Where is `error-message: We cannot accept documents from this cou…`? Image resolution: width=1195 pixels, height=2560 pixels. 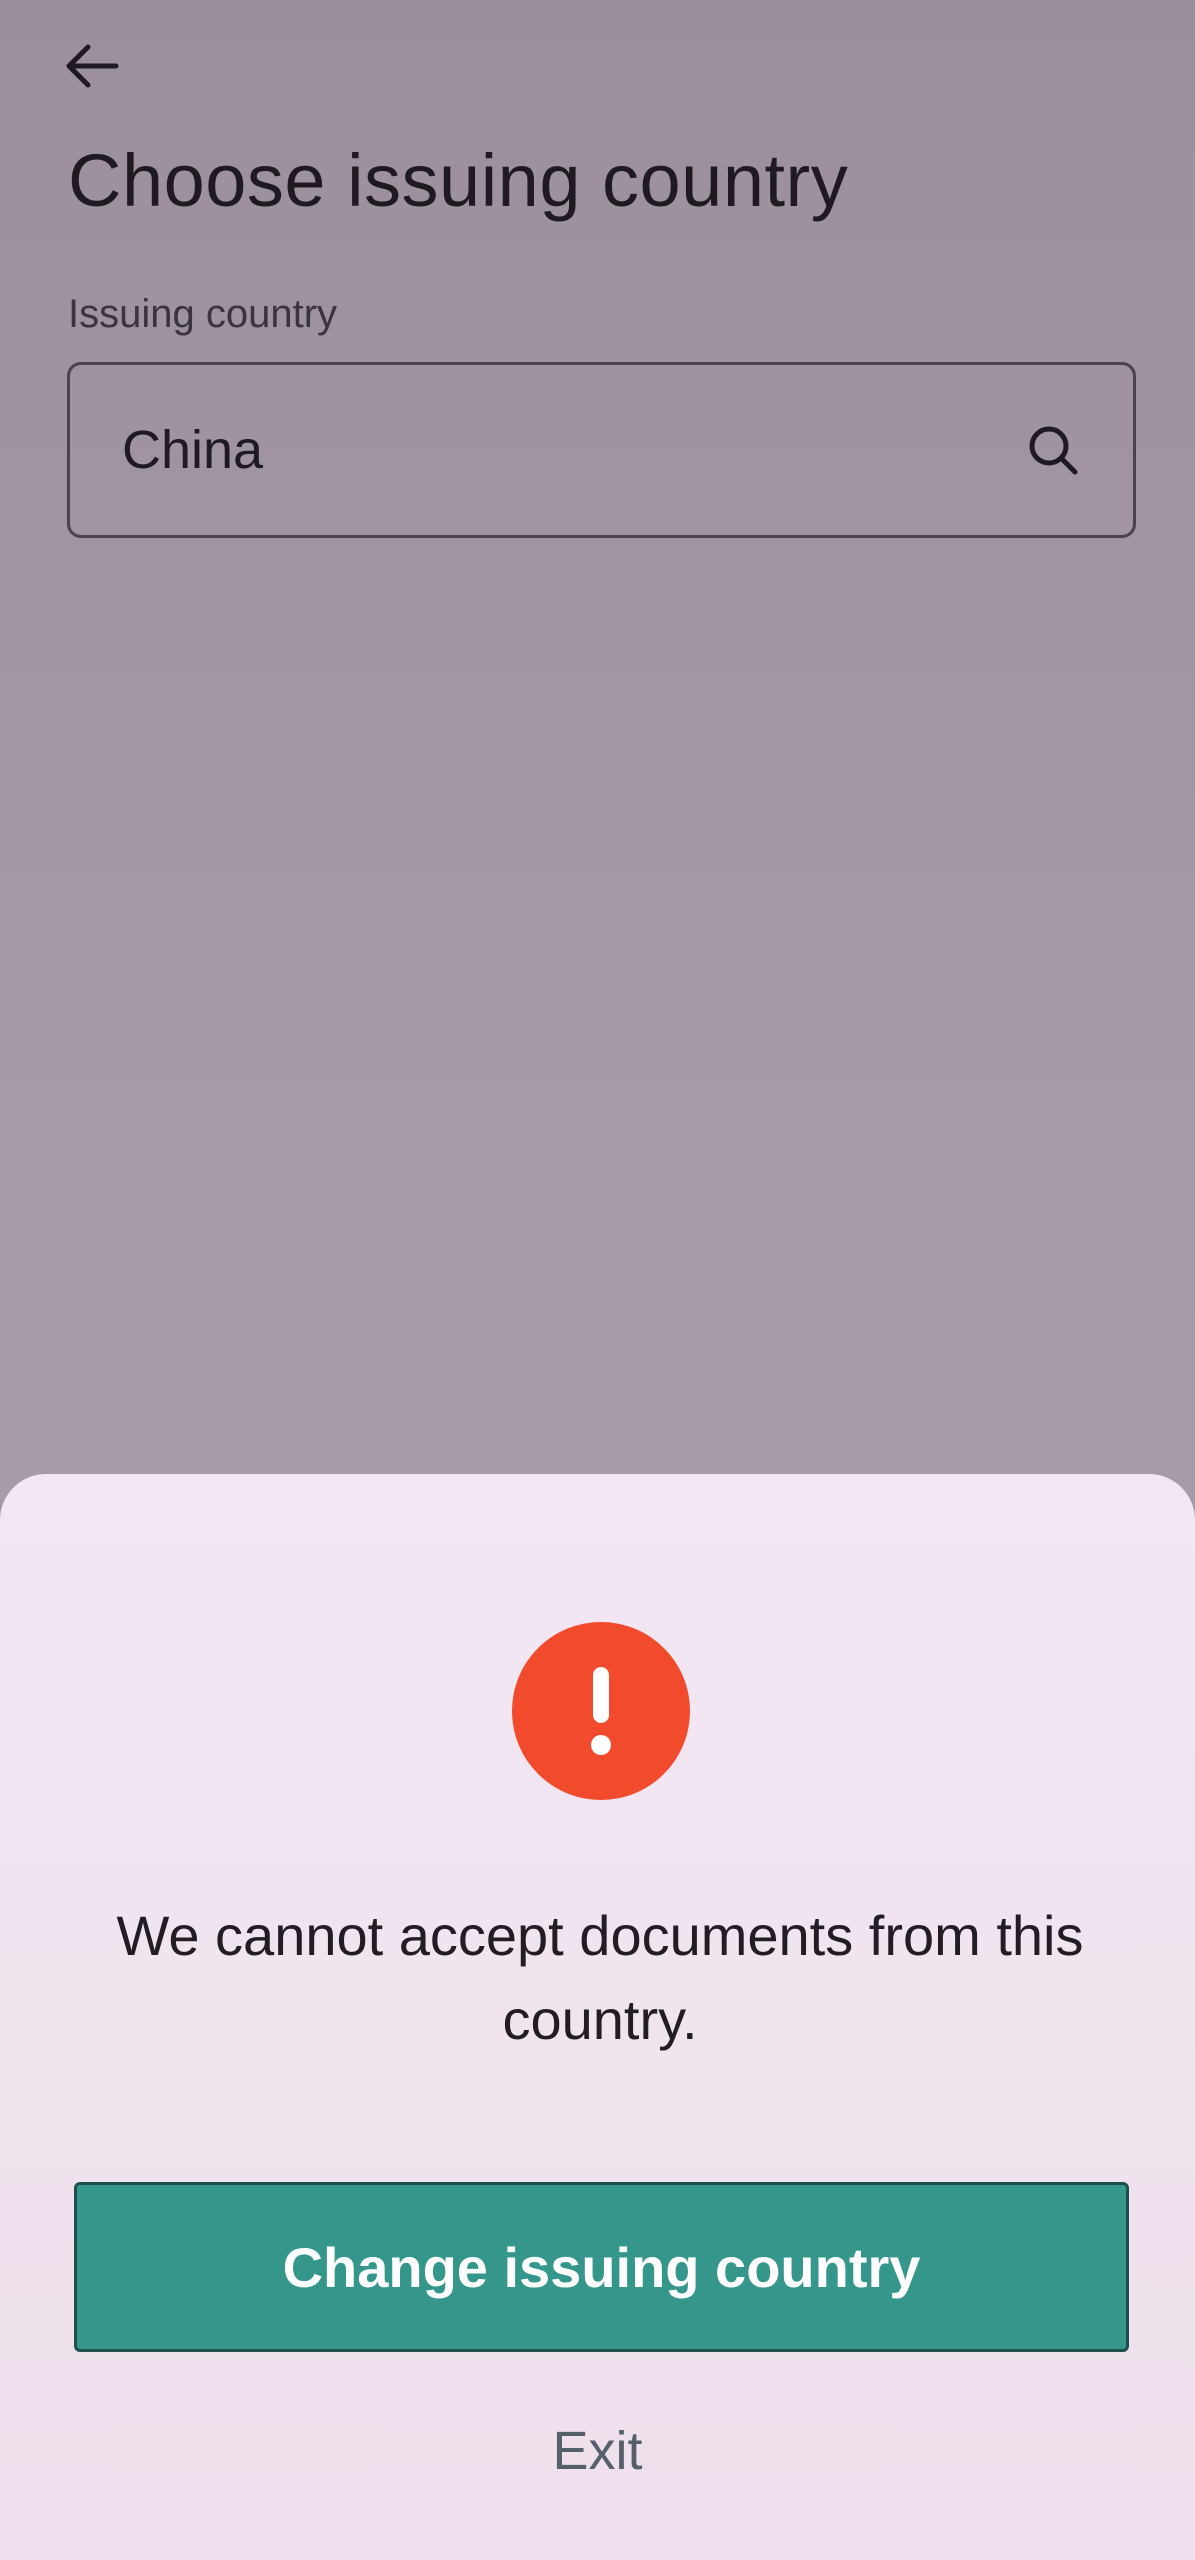 error-message: We cannot accept documents from this cou… is located at coordinates (600, 1977).